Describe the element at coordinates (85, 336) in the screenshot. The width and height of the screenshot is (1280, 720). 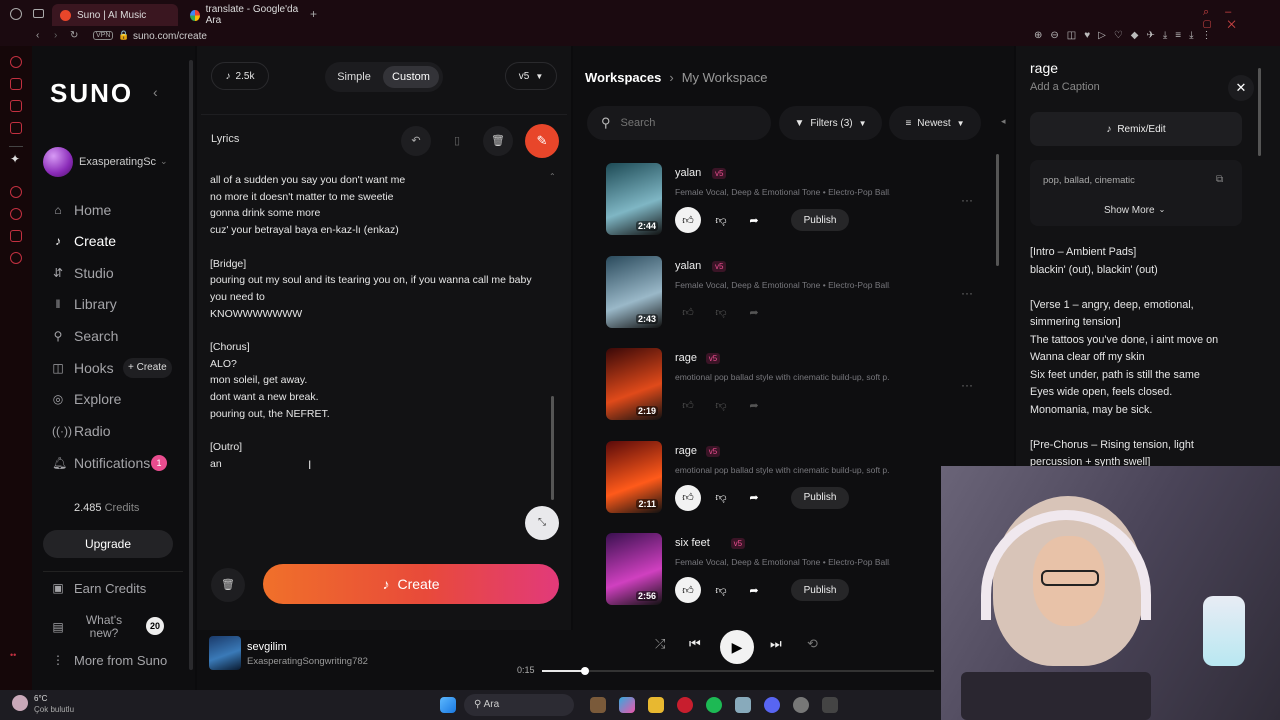
I see `sidebar-item-search: ⚲ Search` at that location.